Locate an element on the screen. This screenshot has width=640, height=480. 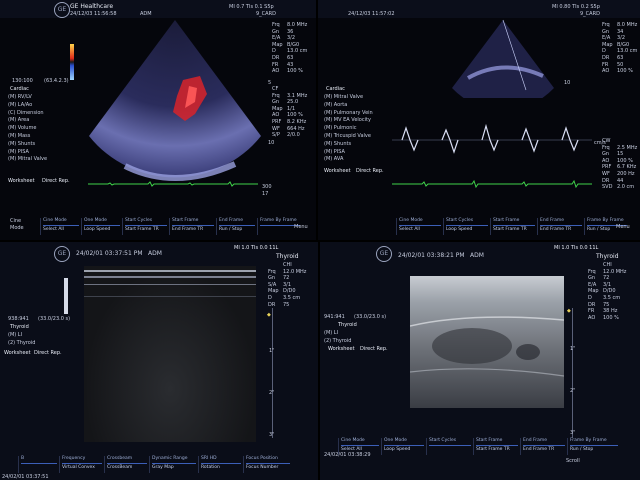
soft-key: Start Frame End Frame TR is located at coordinates (192, 226).